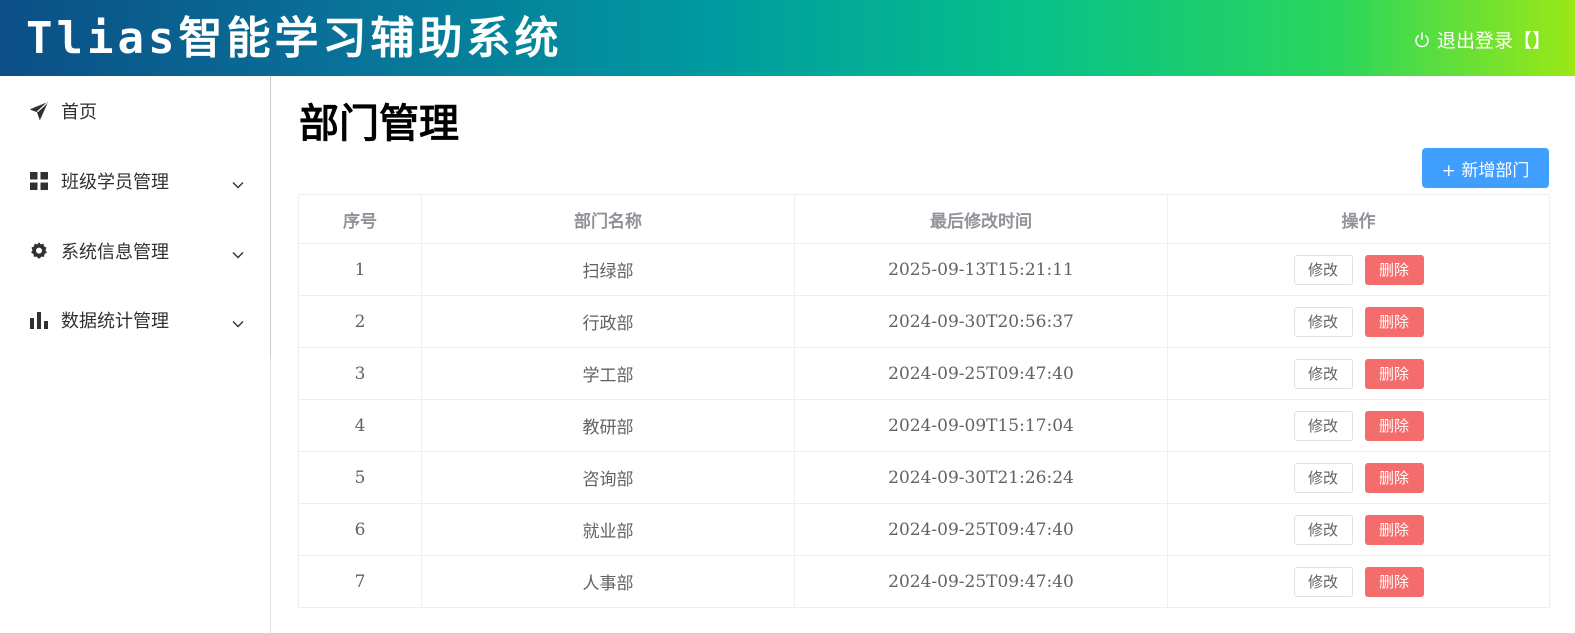 The width and height of the screenshot is (1575, 633). Describe the element at coordinates (608, 321) in the screenshot. I see `cell-name: 行政部` at that location.